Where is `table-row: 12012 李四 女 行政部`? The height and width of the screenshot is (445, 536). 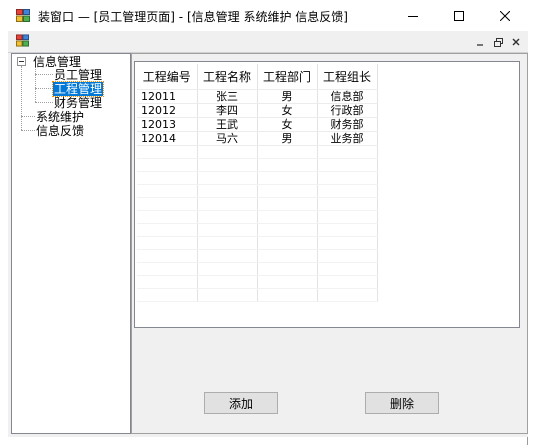
table-row: 12012 李四 女 行政部 is located at coordinates (257, 110).